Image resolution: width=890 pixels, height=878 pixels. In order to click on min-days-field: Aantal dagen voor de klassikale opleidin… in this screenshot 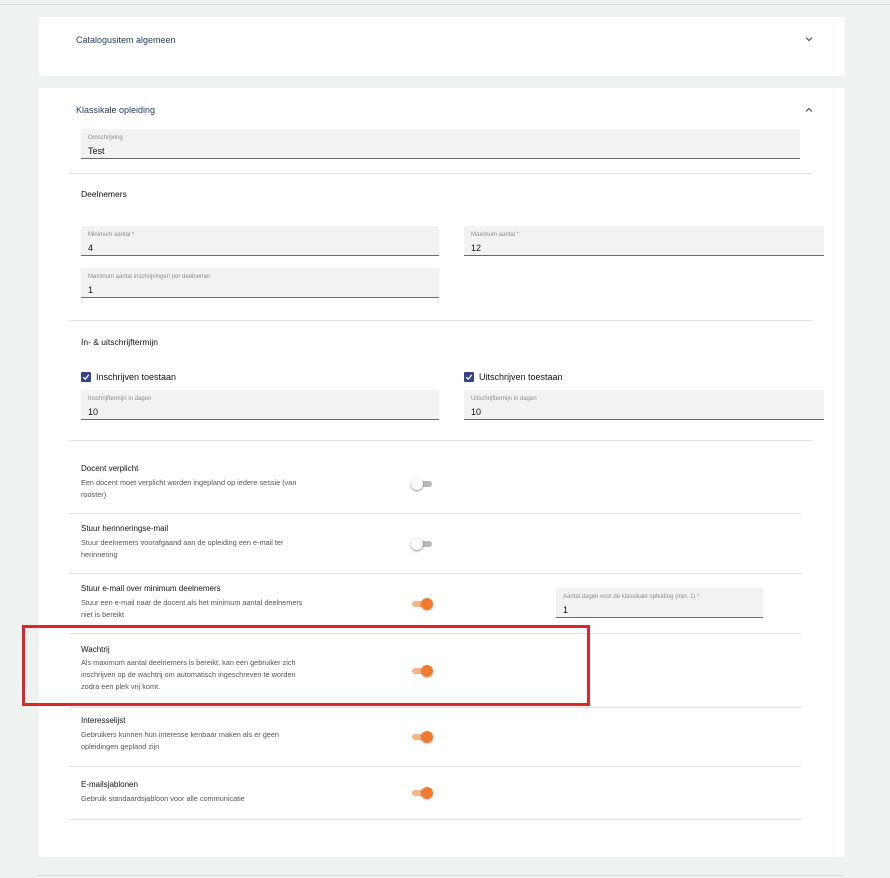, I will do `click(659, 603)`.